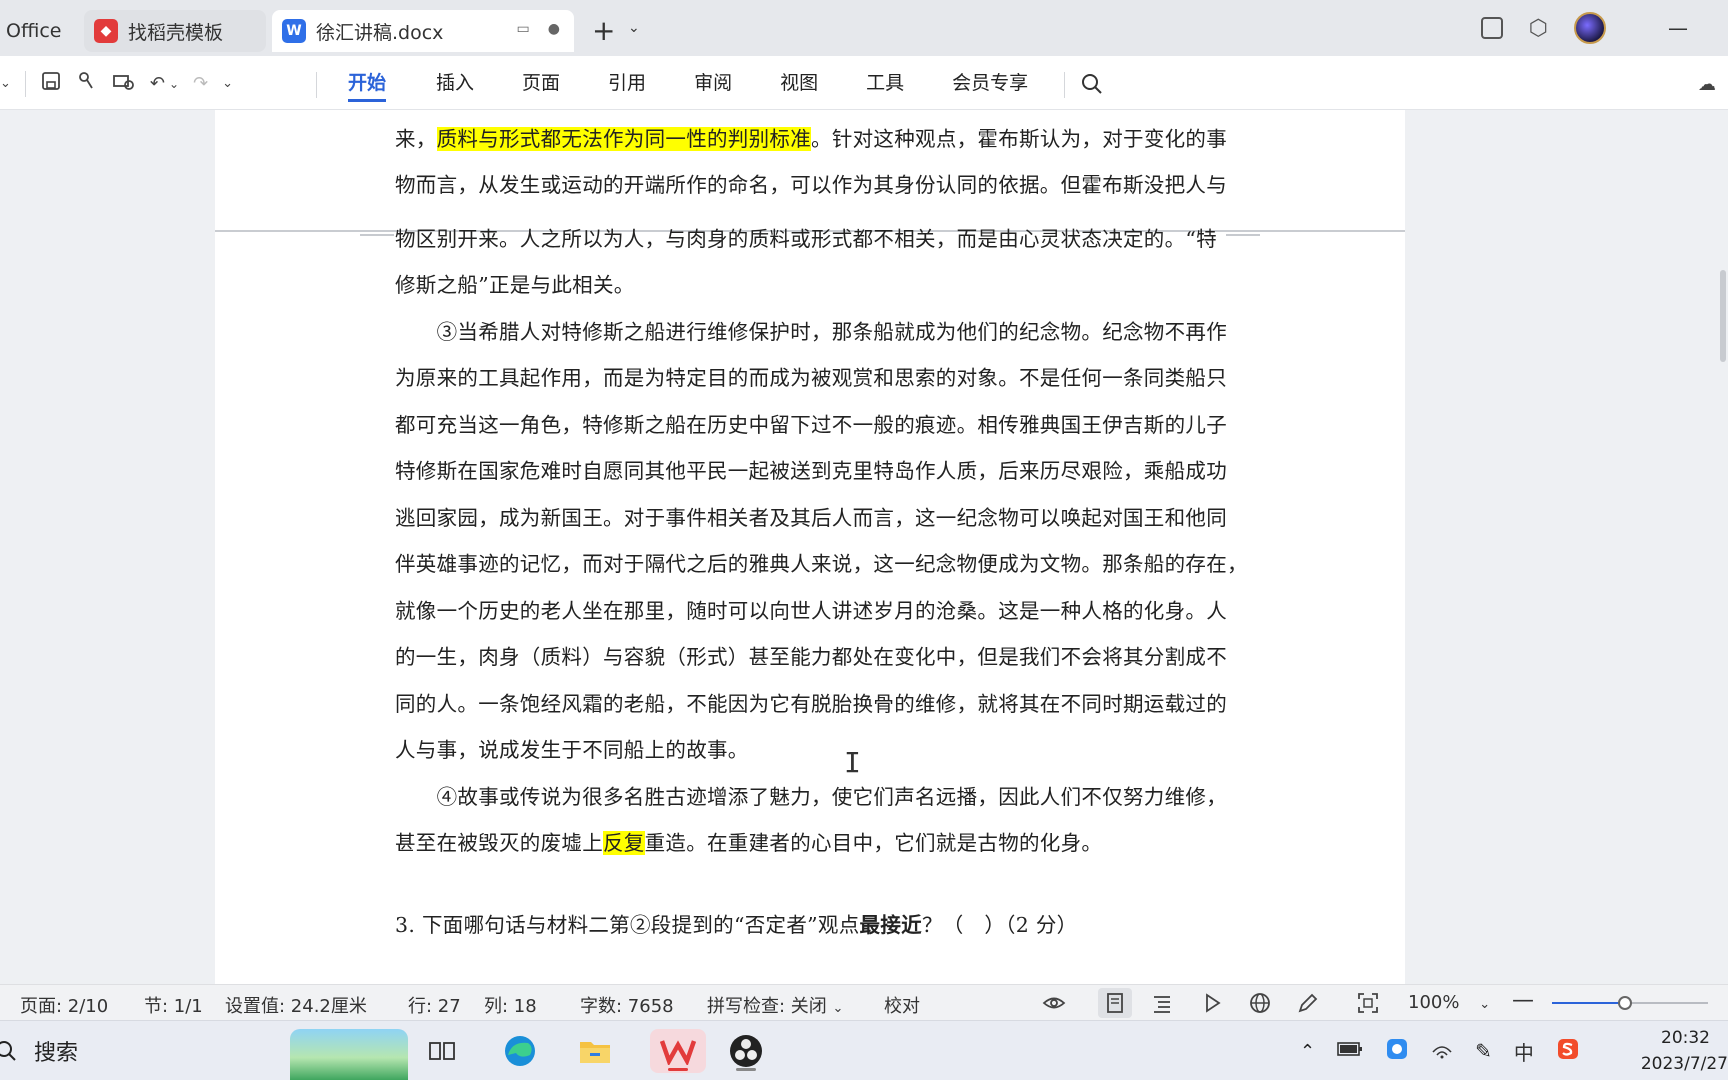  What do you see at coordinates (811, 425) in the screenshot?
I see `doc-line: 都可充当这一角色，特修斯之船在历史中留下过不一般的痕迹。相传雅典国王伊吉斯的儿子` at bounding box center [811, 425].